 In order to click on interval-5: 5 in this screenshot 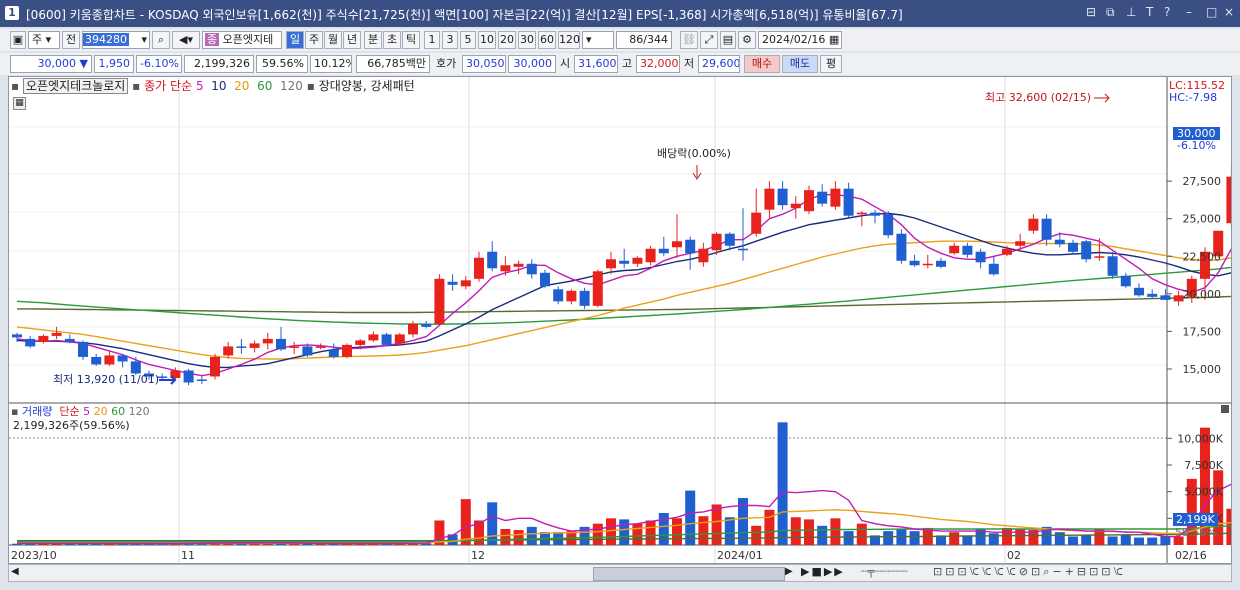, I will do `click(468, 40)`.